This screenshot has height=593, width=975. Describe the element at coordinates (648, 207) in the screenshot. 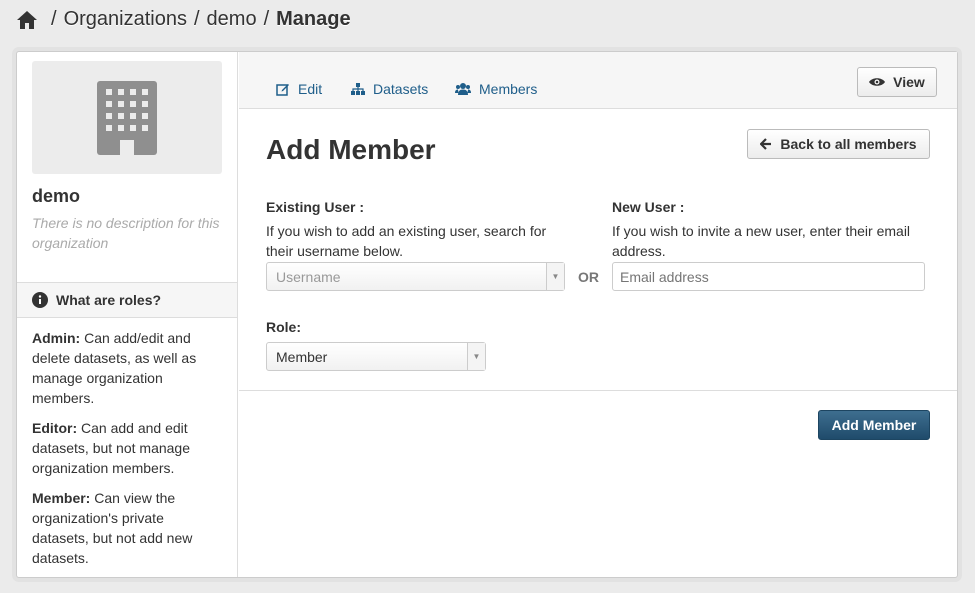

I see `new-user-label: New User :` at that location.